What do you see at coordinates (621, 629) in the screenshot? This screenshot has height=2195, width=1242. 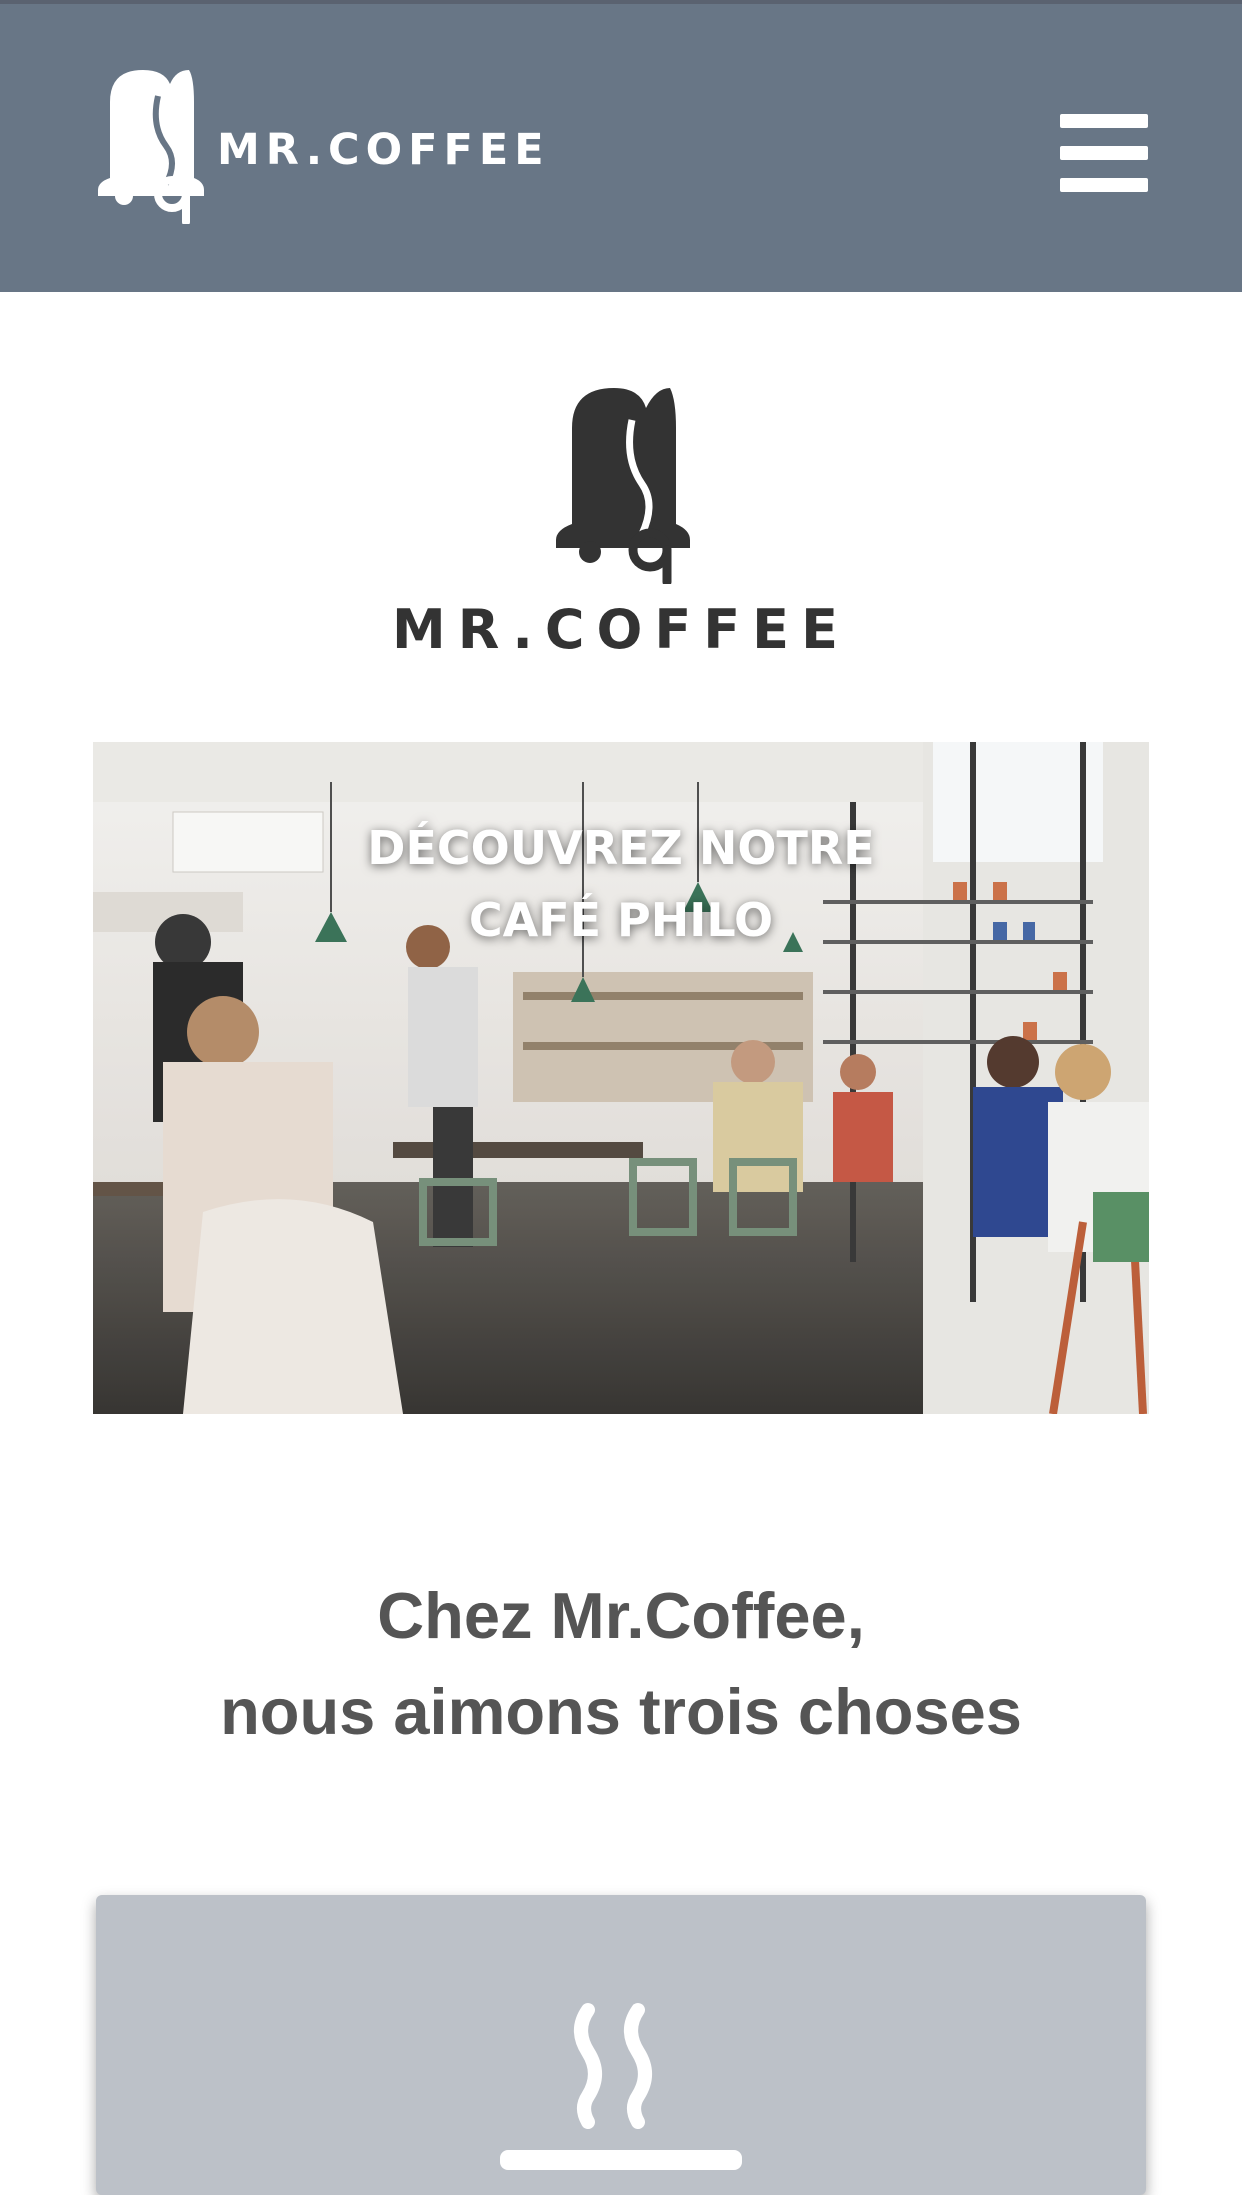 I see `intro-brand-name: MR.COFFEE` at bounding box center [621, 629].